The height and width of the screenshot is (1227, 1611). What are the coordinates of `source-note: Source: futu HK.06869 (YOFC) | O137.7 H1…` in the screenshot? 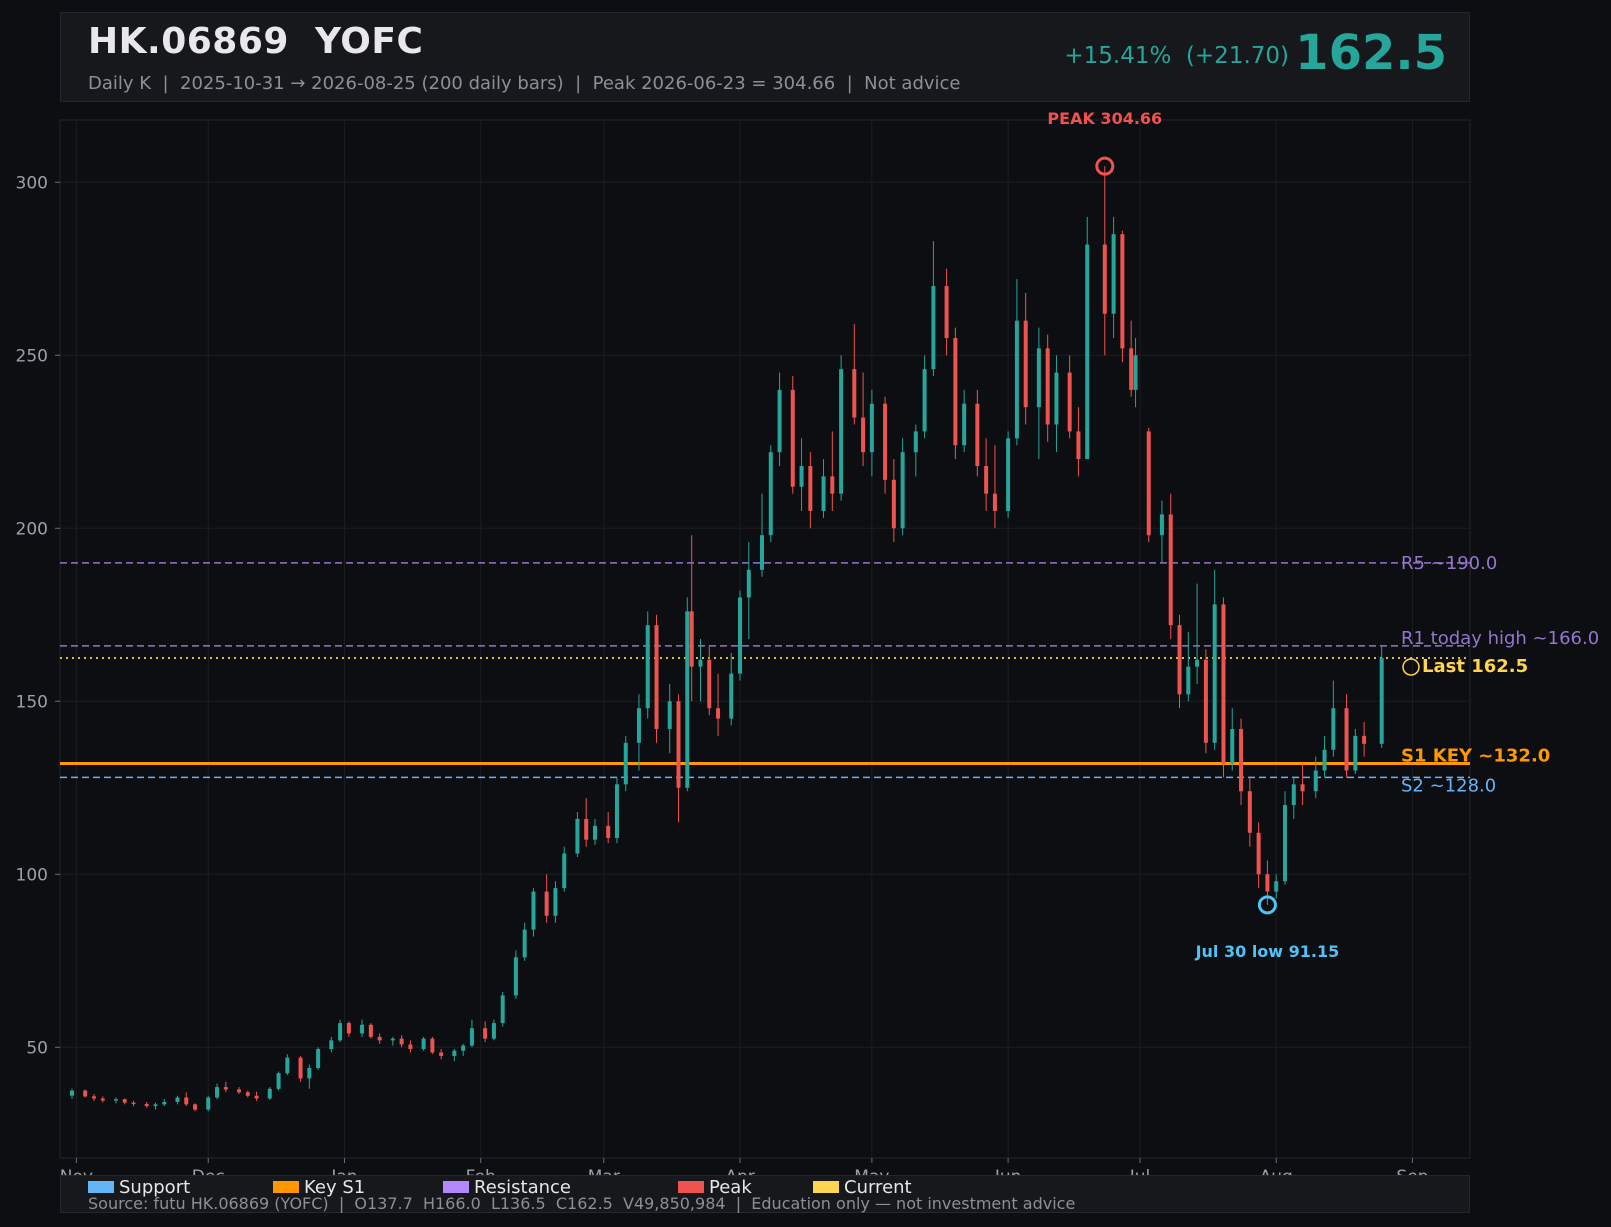 It's located at (582, 1203).